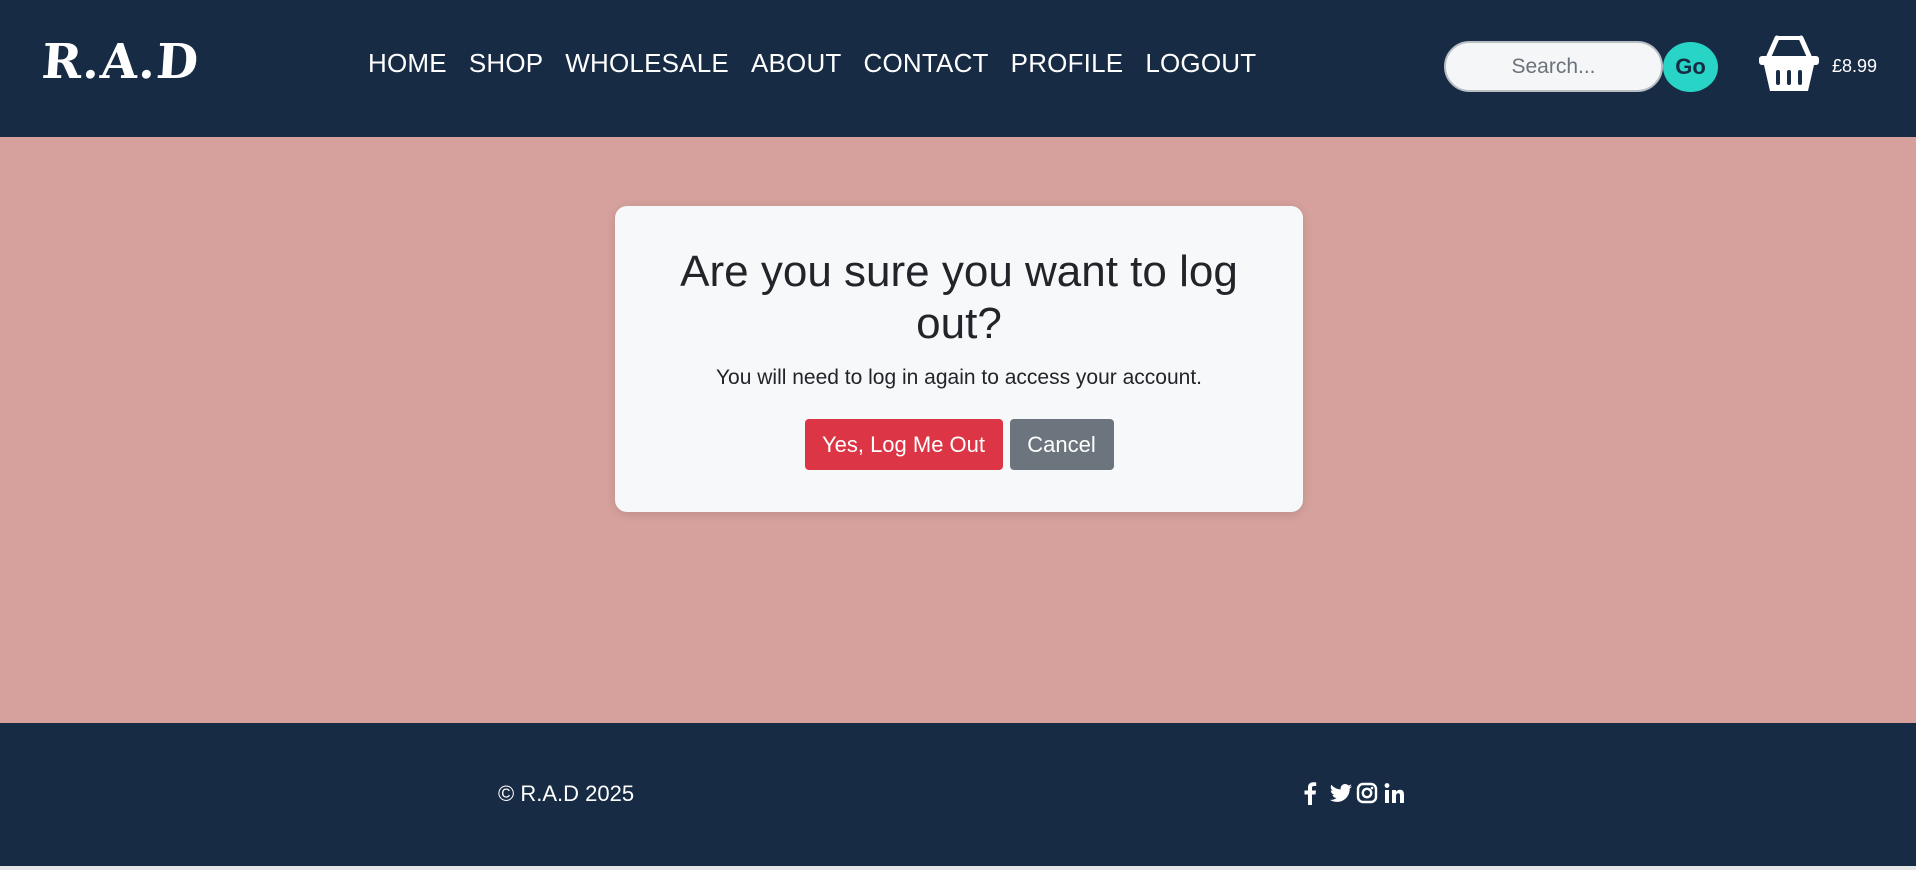  Describe the element at coordinates (566, 793) in the screenshot. I see `copyright-text: © R.A.D 2025` at that location.